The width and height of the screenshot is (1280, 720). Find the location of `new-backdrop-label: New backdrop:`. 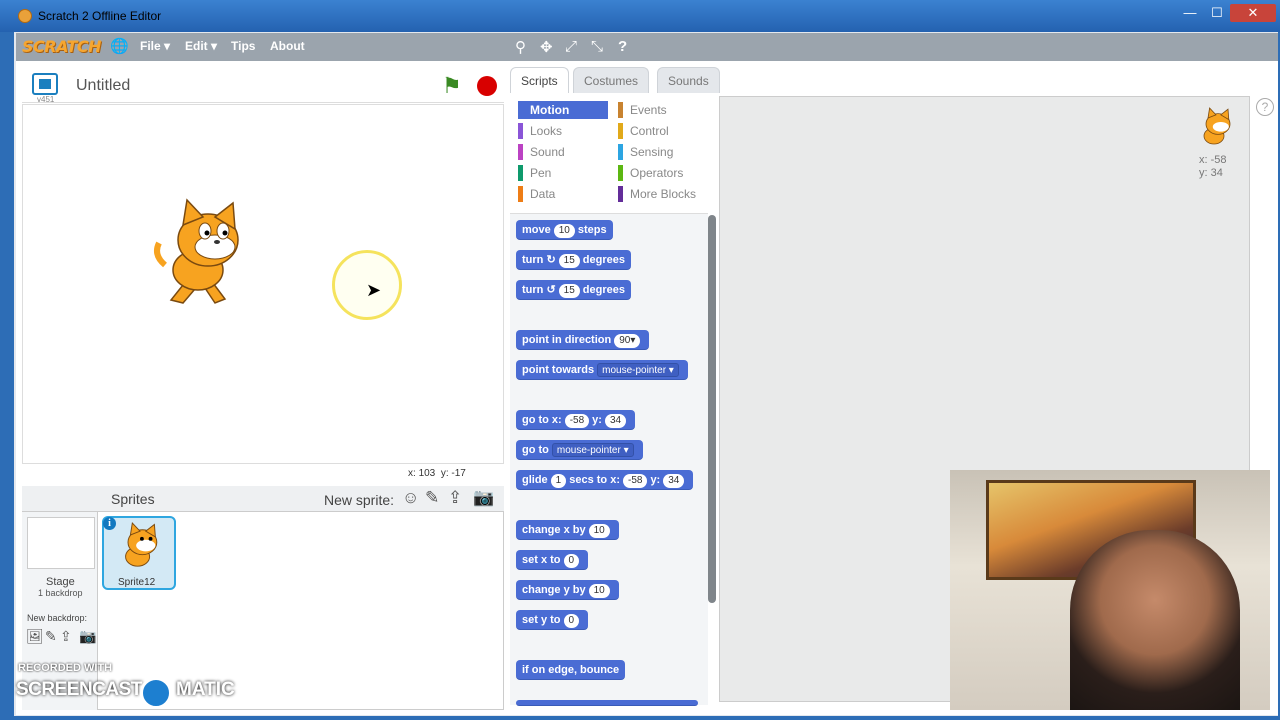

new-backdrop-label: New backdrop: is located at coordinates (57, 618).